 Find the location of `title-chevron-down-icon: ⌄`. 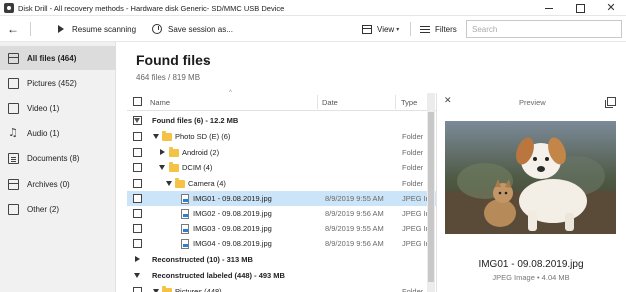

title-chevron-down-icon: ⌄ is located at coordinates (206, 60).